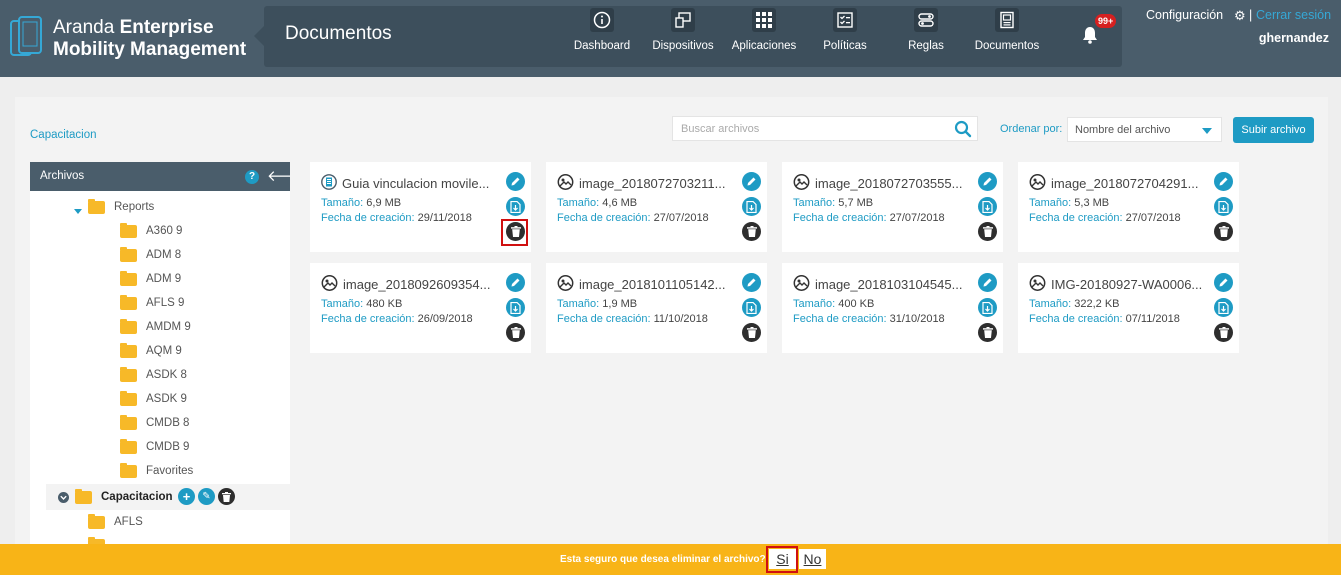 This screenshot has width=1341, height=575. What do you see at coordinates (1293, 15) in the screenshot?
I see `logout-link: Cerrar sesión` at bounding box center [1293, 15].